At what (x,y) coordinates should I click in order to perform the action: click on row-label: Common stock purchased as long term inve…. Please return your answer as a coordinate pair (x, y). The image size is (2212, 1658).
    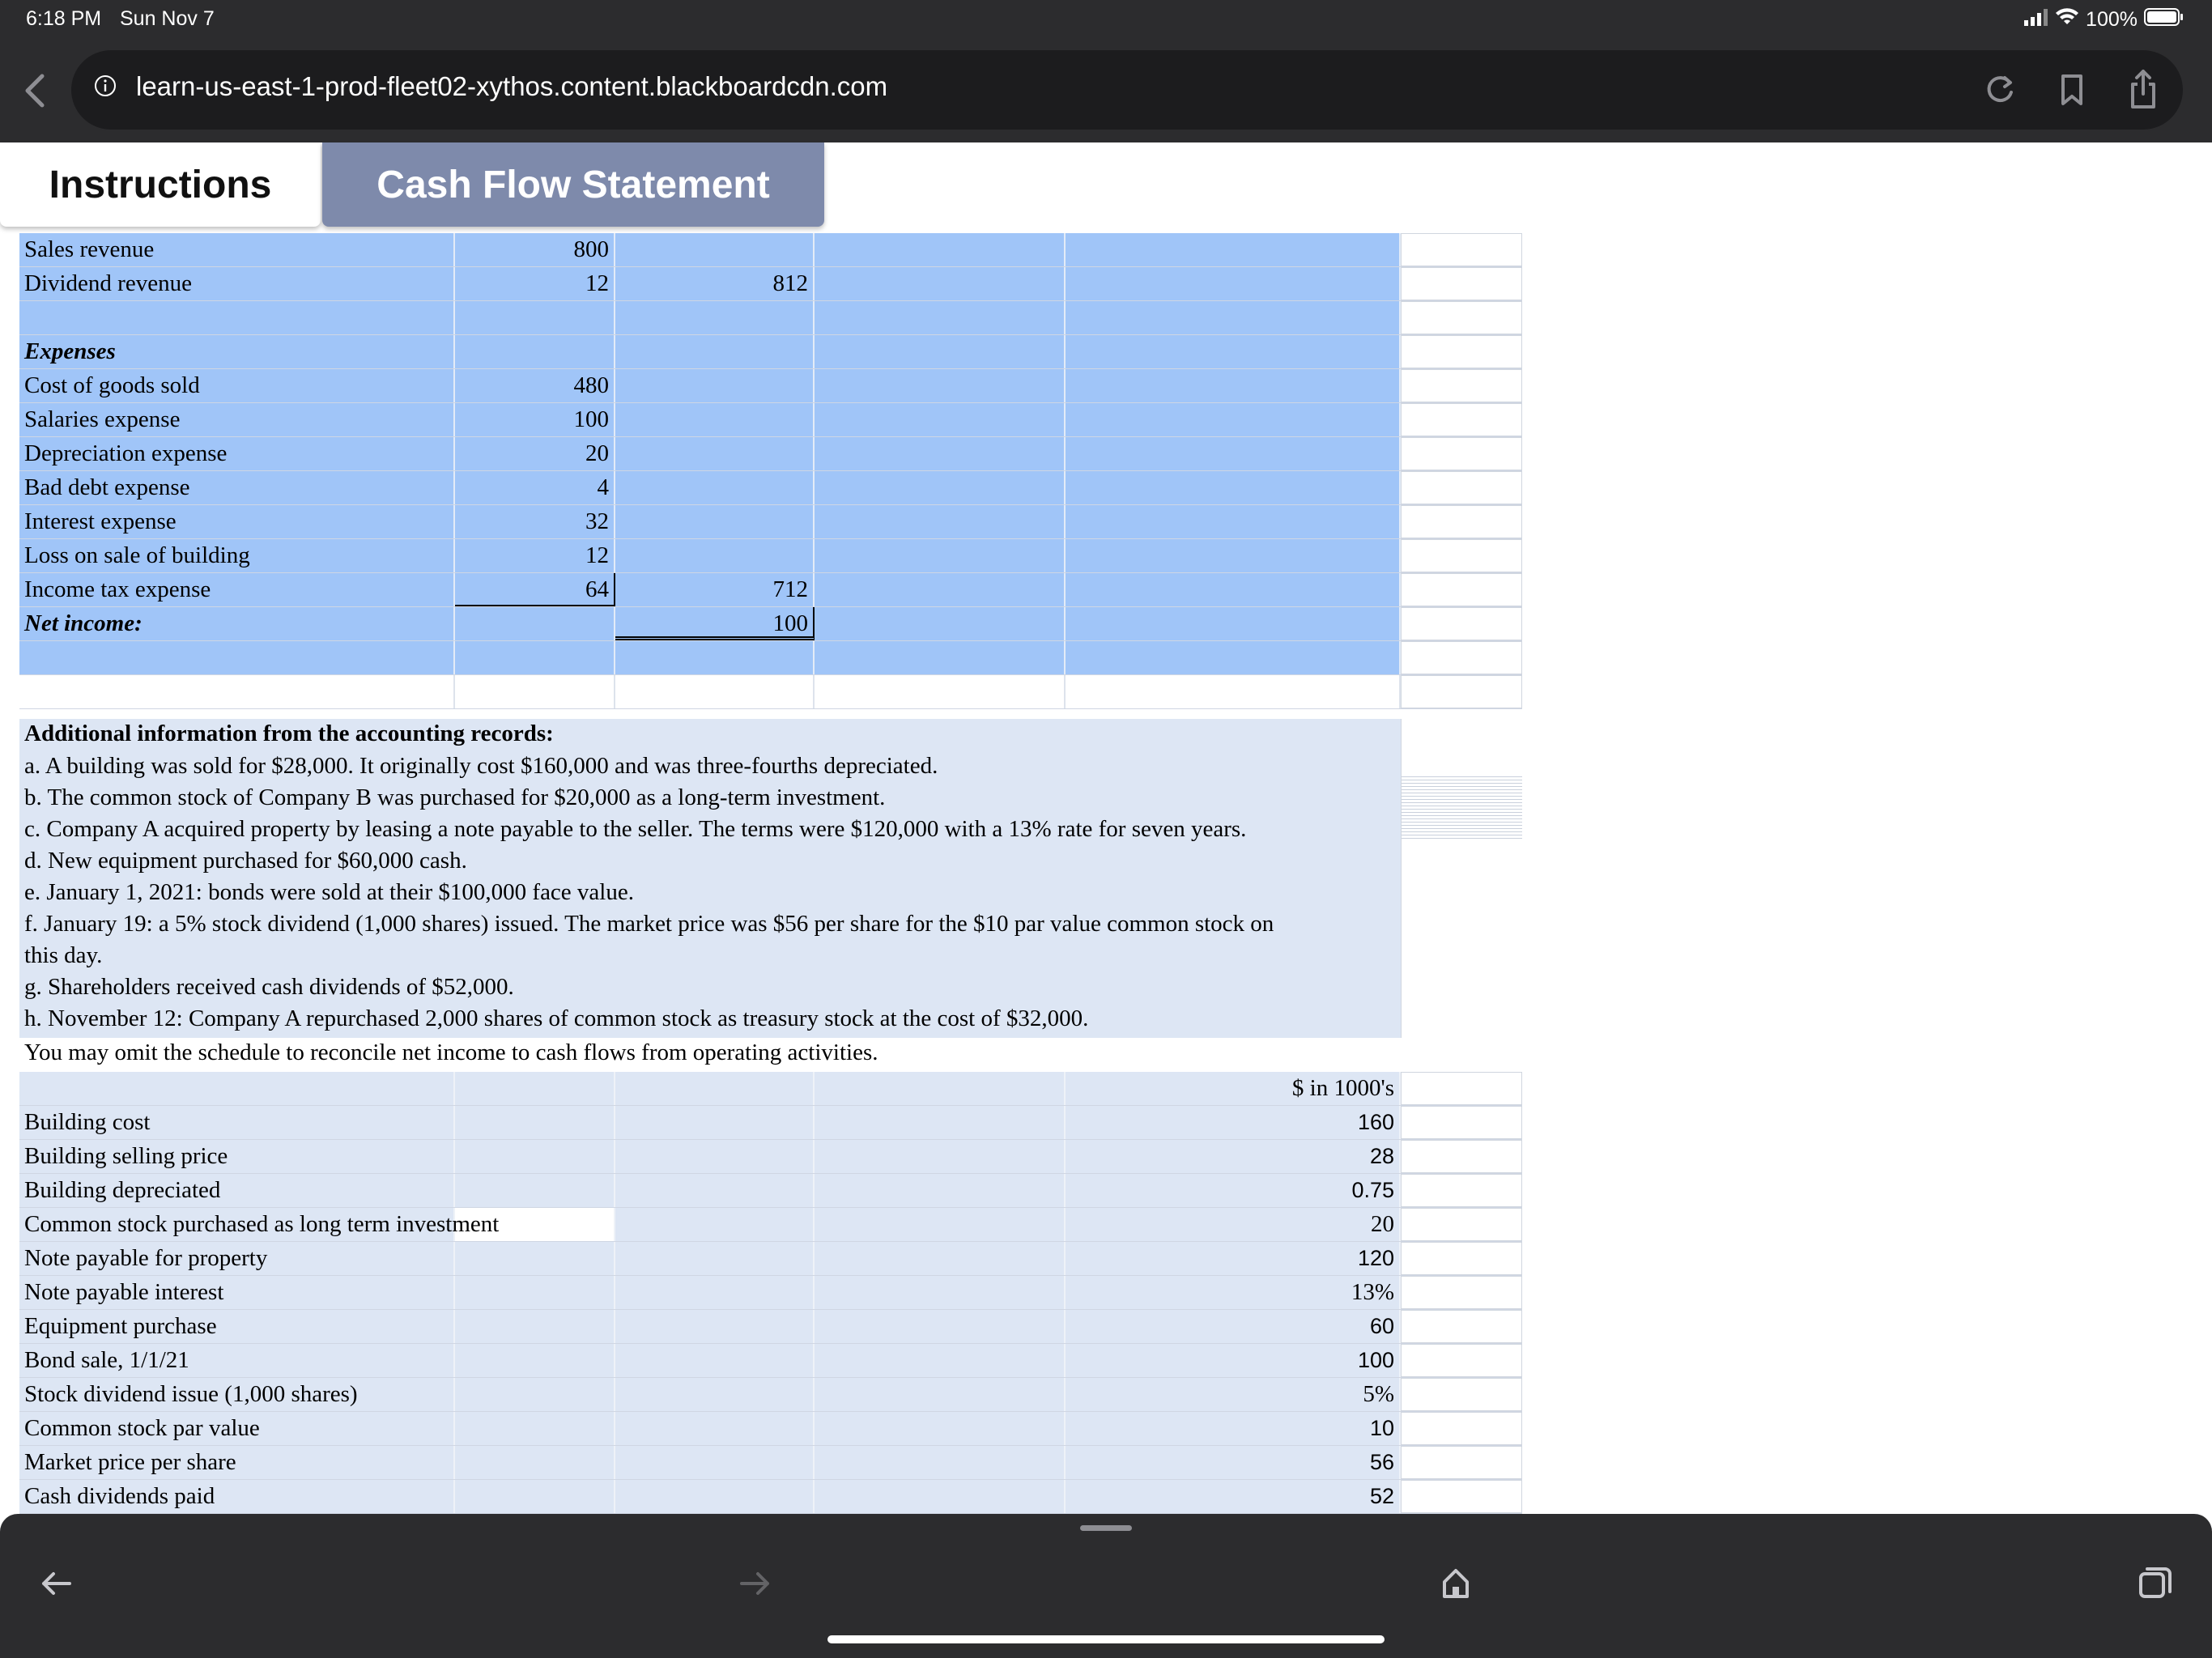
    Looking at the image, I should click on (259, 1224).